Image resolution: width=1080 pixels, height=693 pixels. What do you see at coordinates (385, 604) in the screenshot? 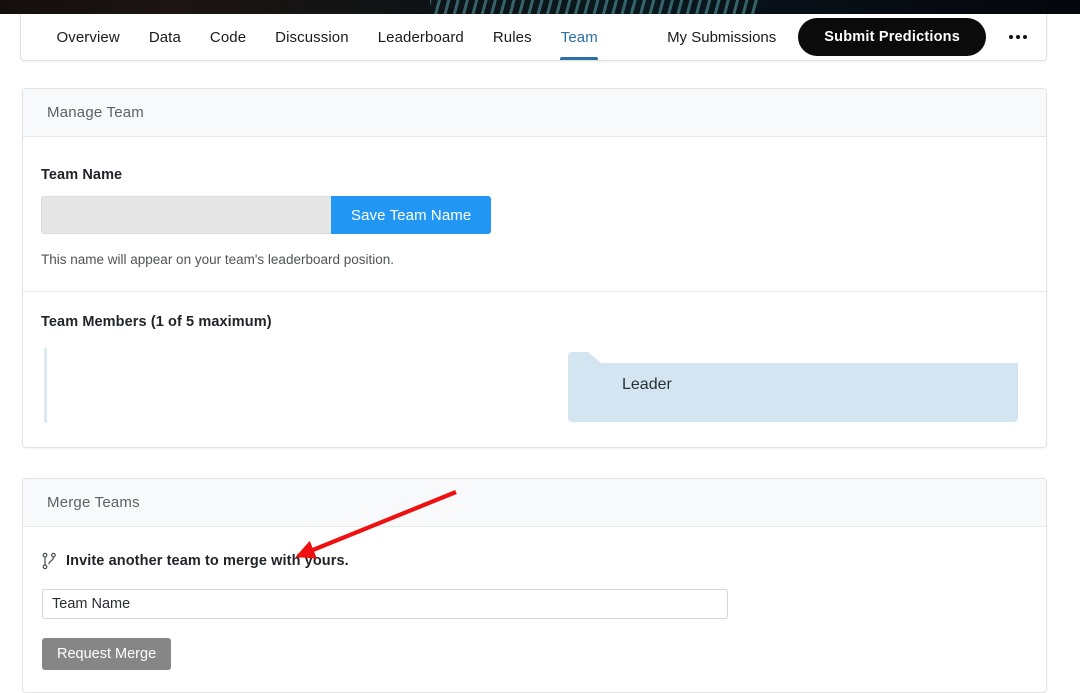
I see `merge-team-name-input` at bounding box center [385, 604].